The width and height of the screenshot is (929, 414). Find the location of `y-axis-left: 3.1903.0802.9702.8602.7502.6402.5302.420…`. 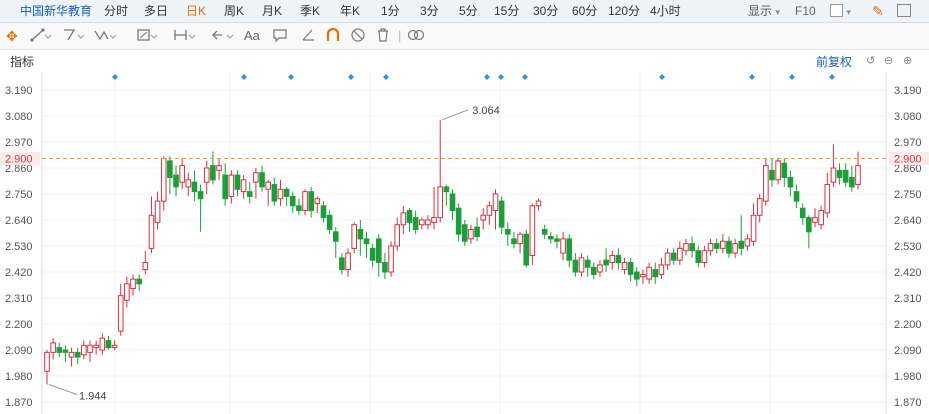

y-axis-left: 3.1903.0802.9702.8602.7502.6402.5302.420… is located at coordinates (19, 247).